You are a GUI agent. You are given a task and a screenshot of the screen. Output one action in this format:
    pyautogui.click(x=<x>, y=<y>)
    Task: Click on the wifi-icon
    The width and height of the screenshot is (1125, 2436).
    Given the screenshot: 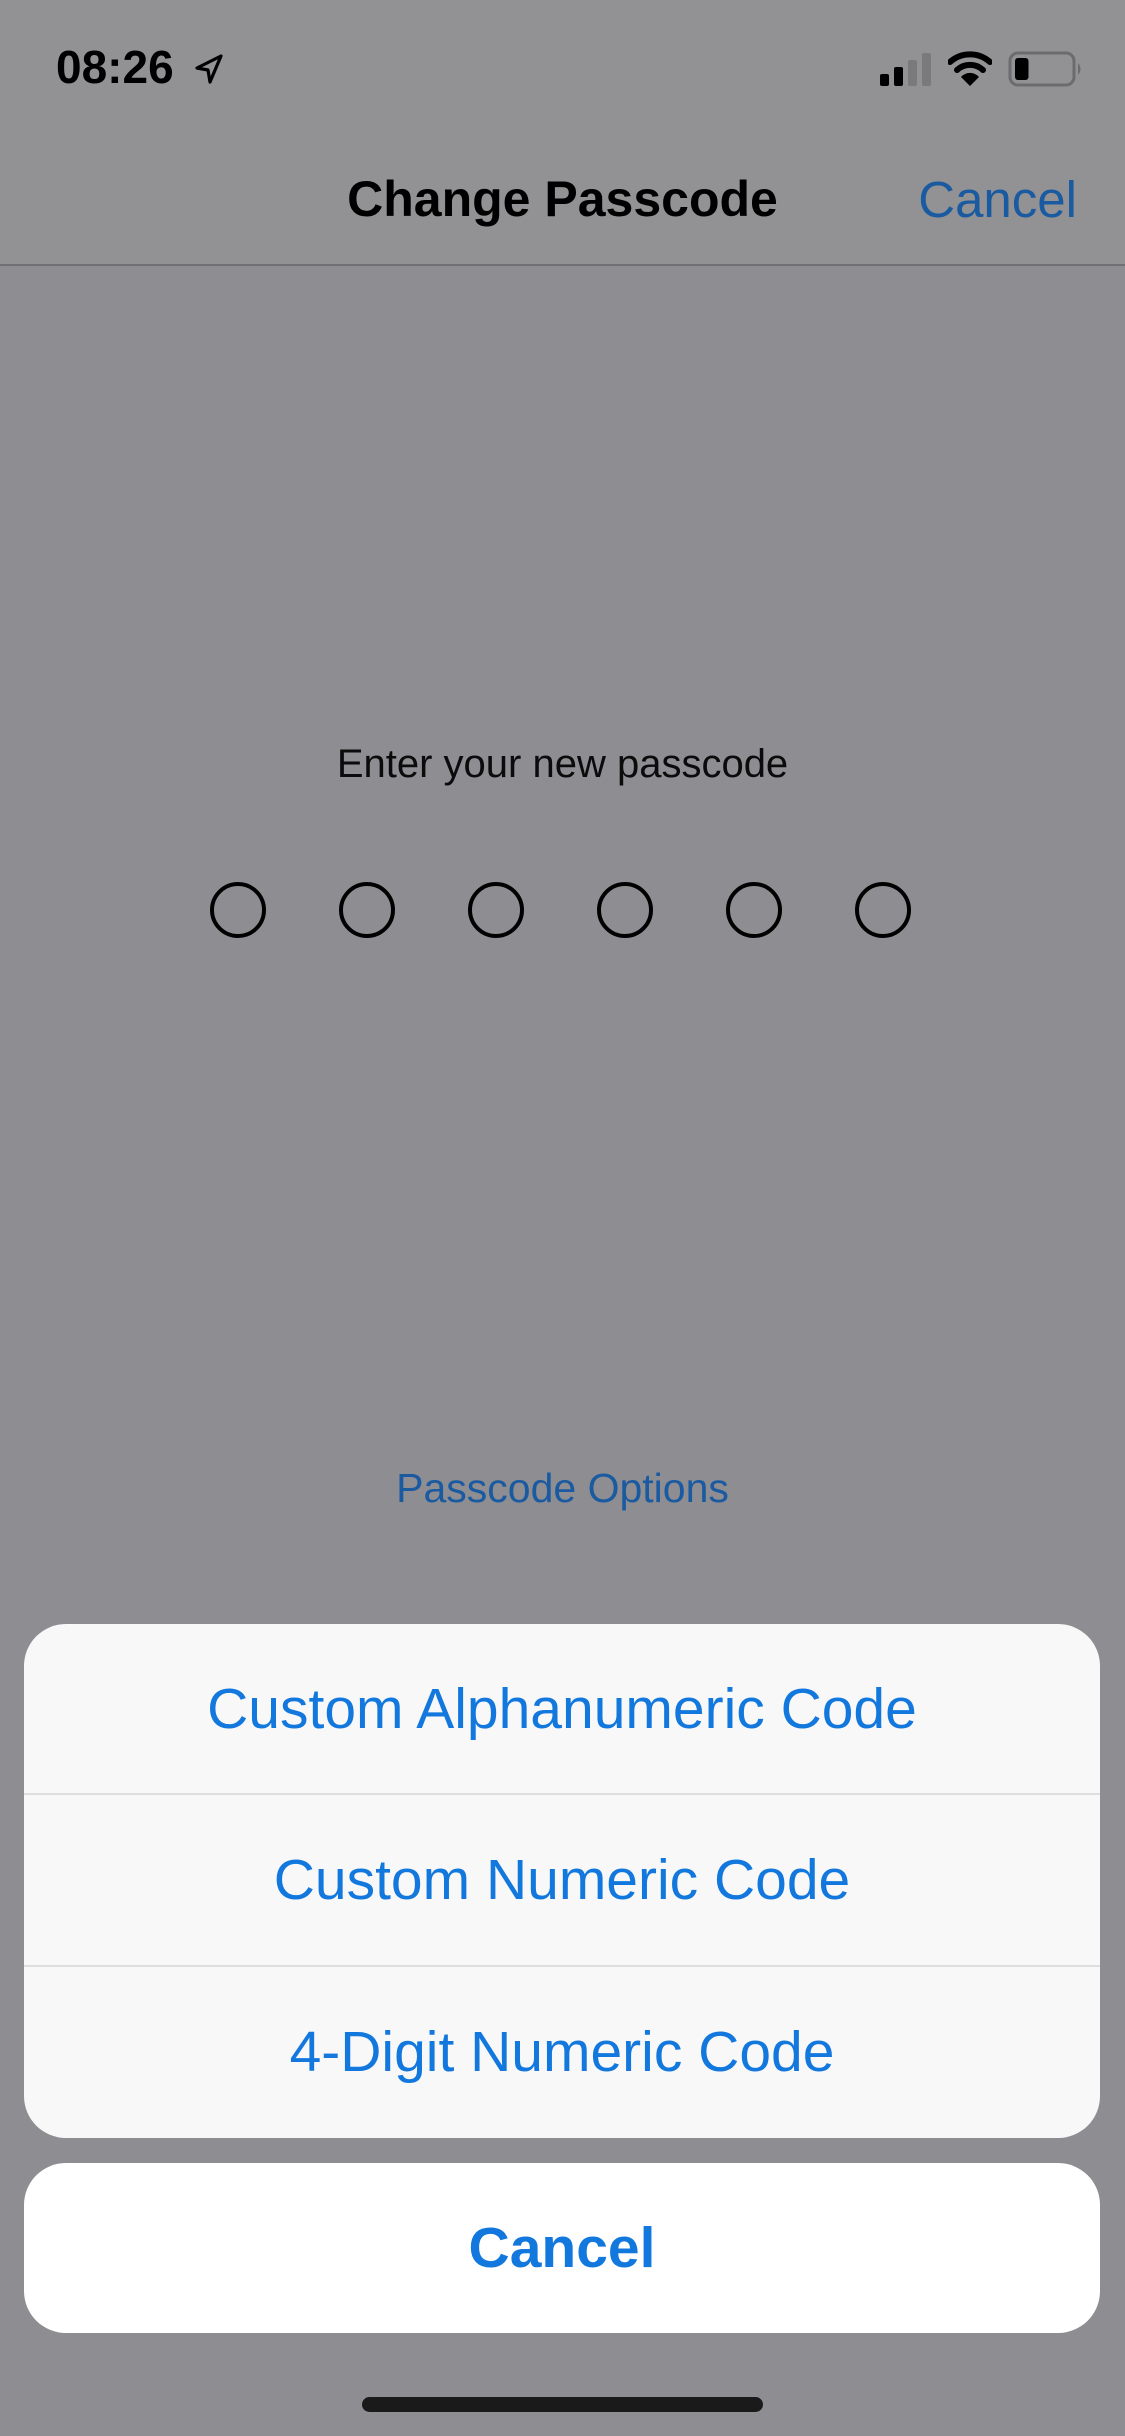 What is the action you would take?
    pyautogui.click(x=970, y=68)
    